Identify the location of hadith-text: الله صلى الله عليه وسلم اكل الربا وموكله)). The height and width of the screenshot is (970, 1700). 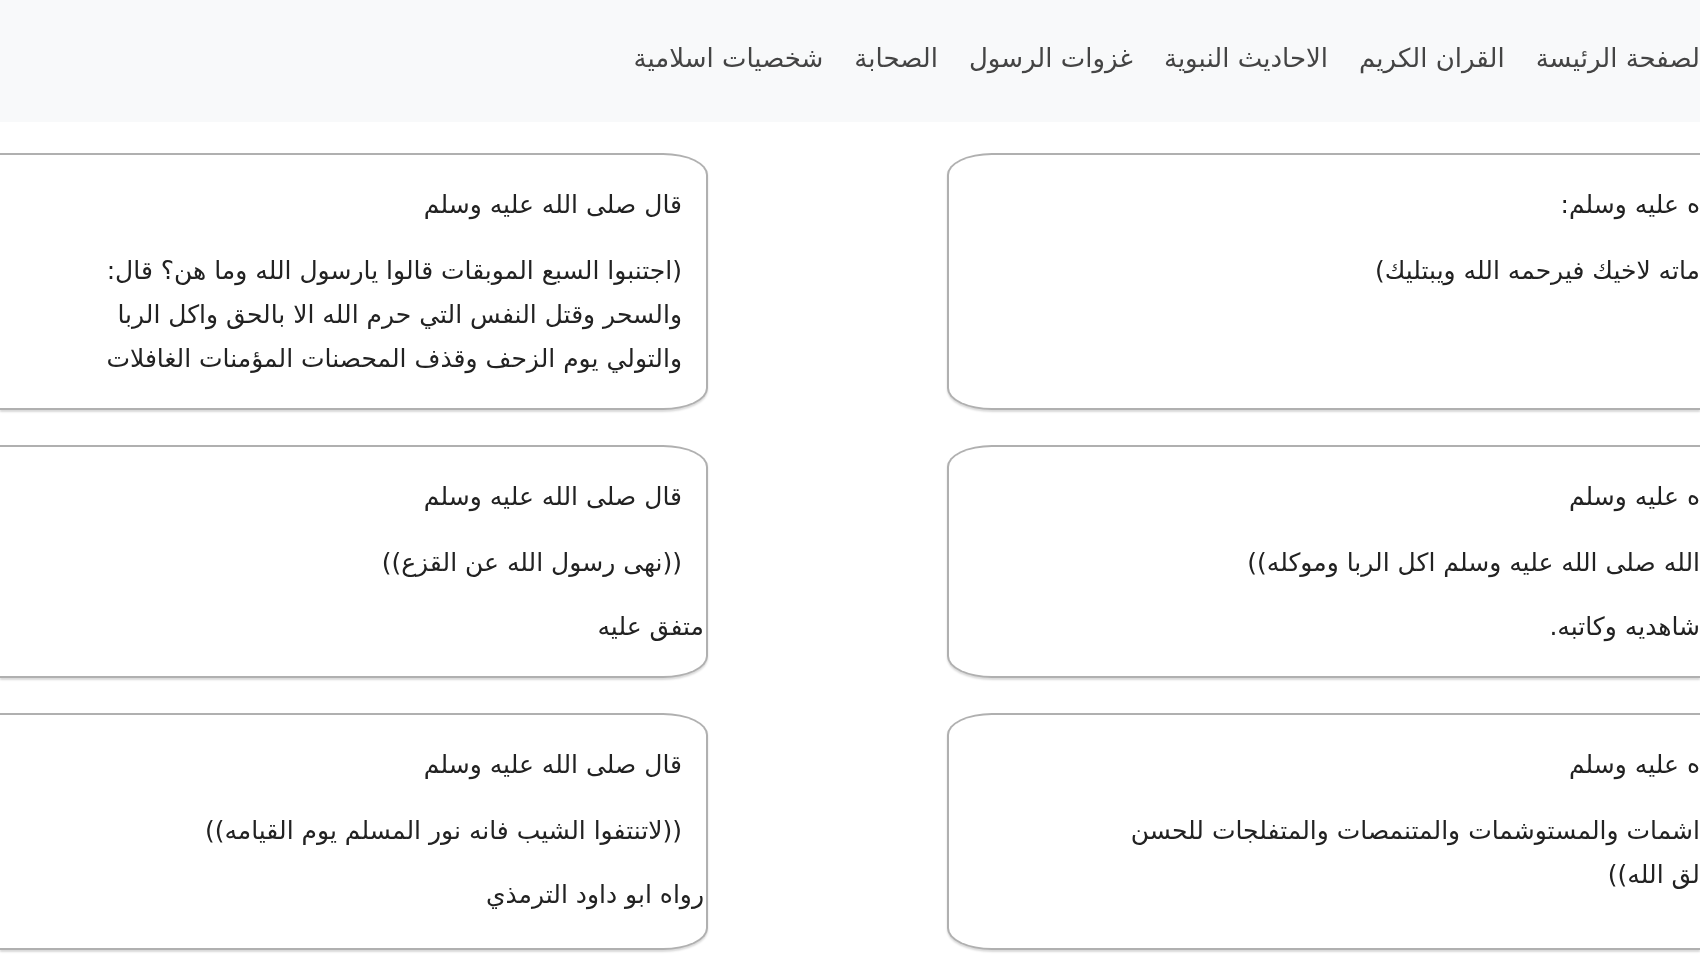
(1473, 563).